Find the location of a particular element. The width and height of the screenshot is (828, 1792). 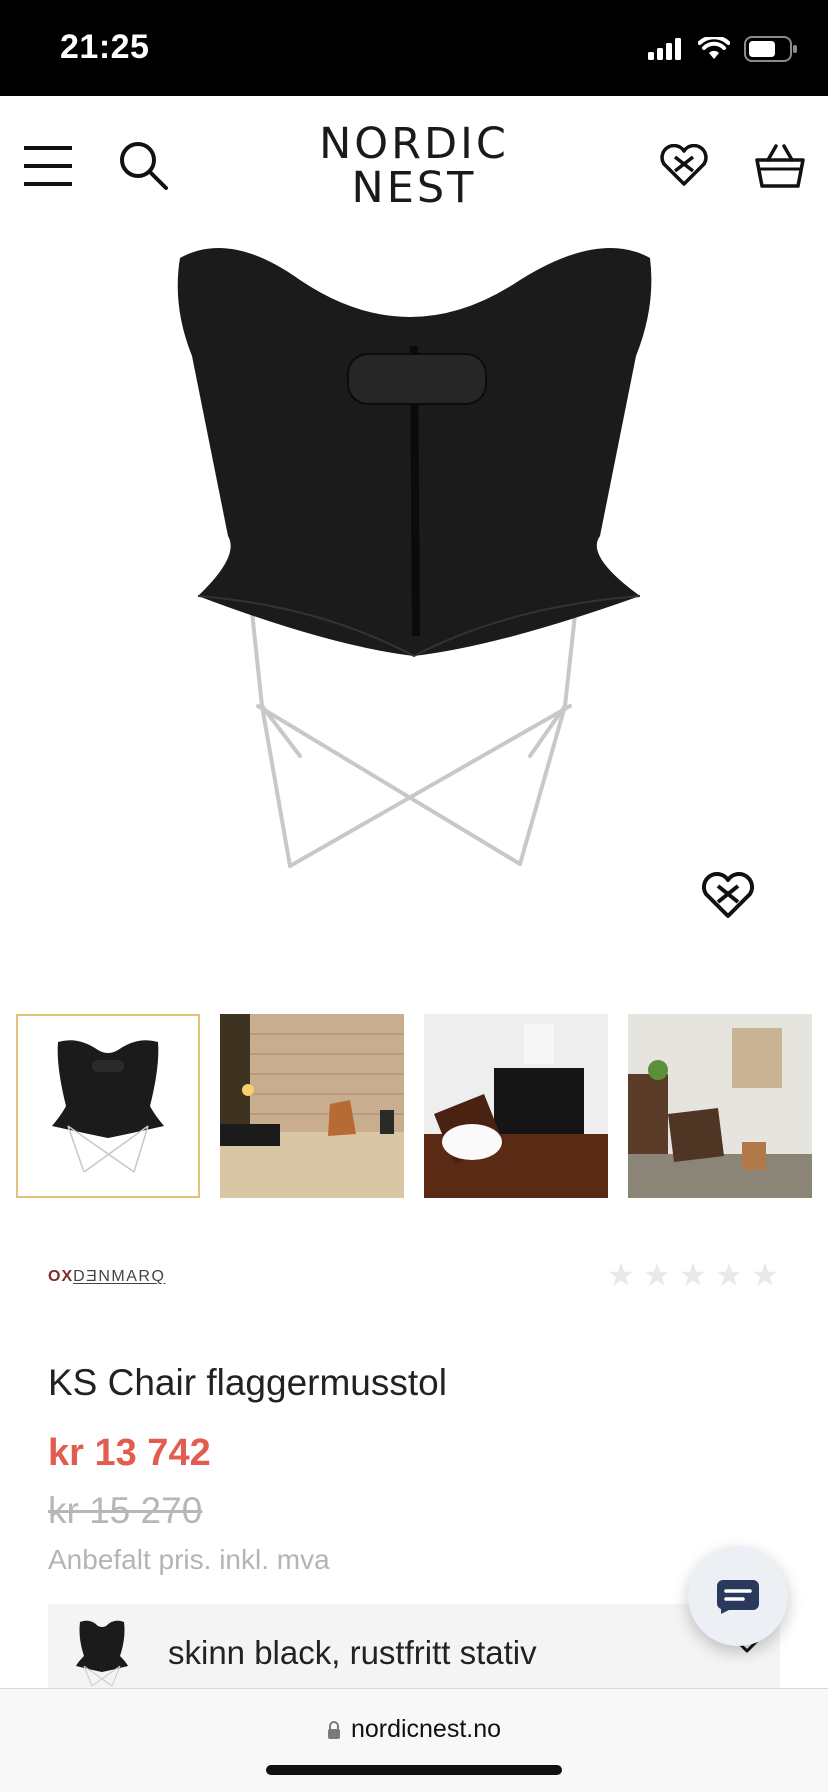

logo-line1: NORDIC is located at coordinates (414, 144).